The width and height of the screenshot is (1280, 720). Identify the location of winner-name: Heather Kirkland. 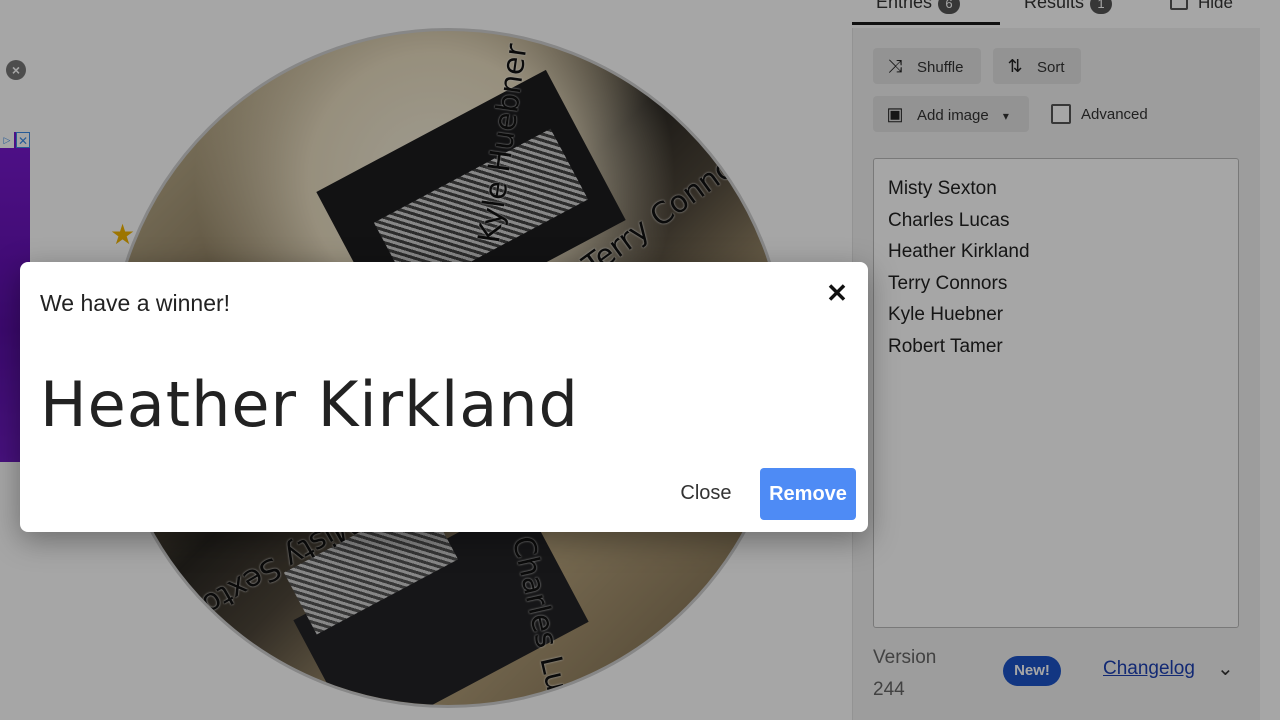
(309, 404).